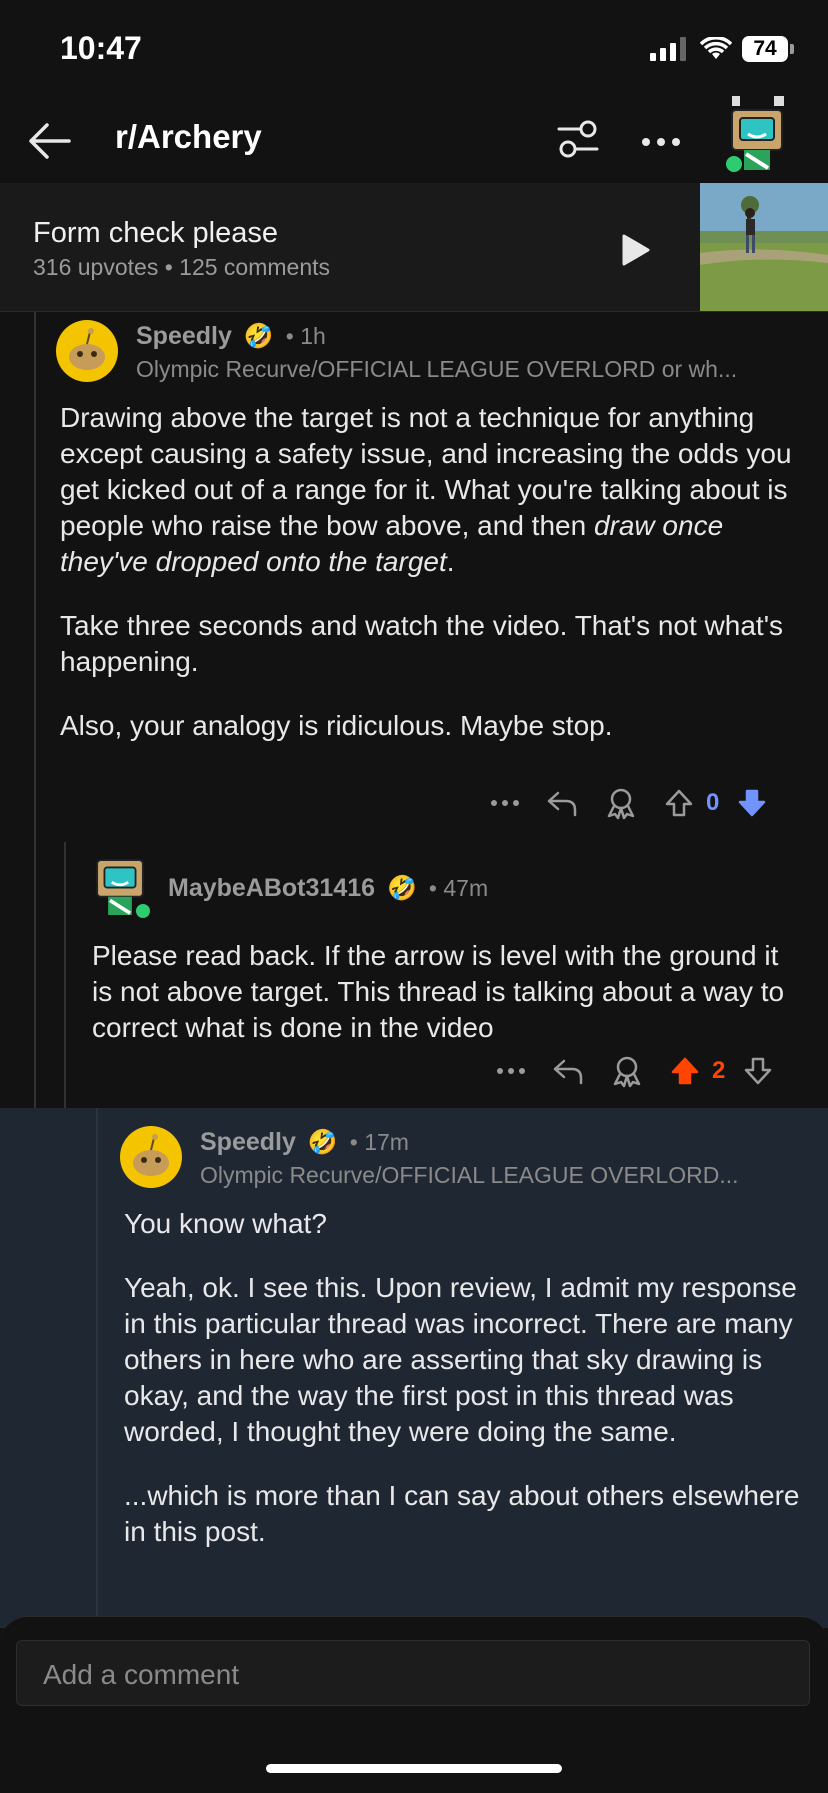 This screenshot has width=828, height=1793. I want to click on more-options-button, so click(661, 142).